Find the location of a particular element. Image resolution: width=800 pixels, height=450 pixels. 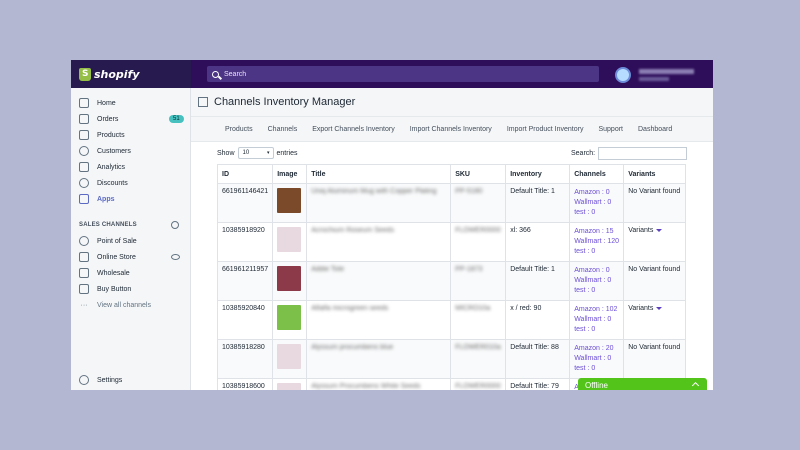

table-search: Search: is located at coordinates (629, 153).